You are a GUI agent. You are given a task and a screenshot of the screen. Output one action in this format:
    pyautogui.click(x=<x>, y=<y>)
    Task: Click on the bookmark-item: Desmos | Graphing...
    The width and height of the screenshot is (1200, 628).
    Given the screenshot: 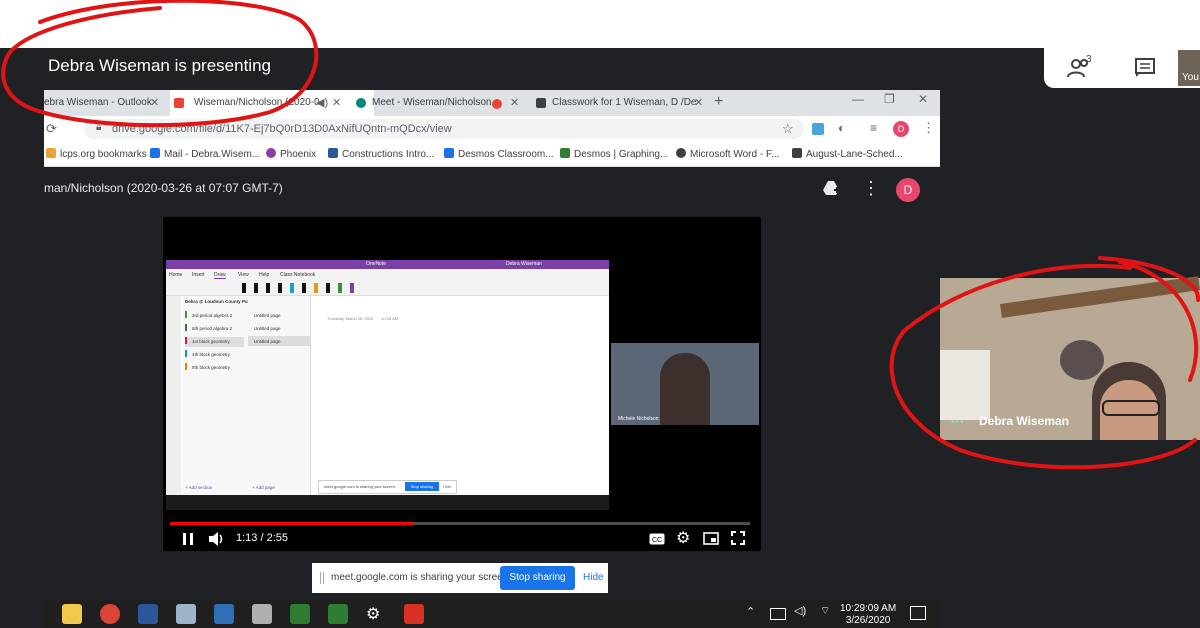 What is the action you would take?
    pyautogui.click(x=614, y=154)
    